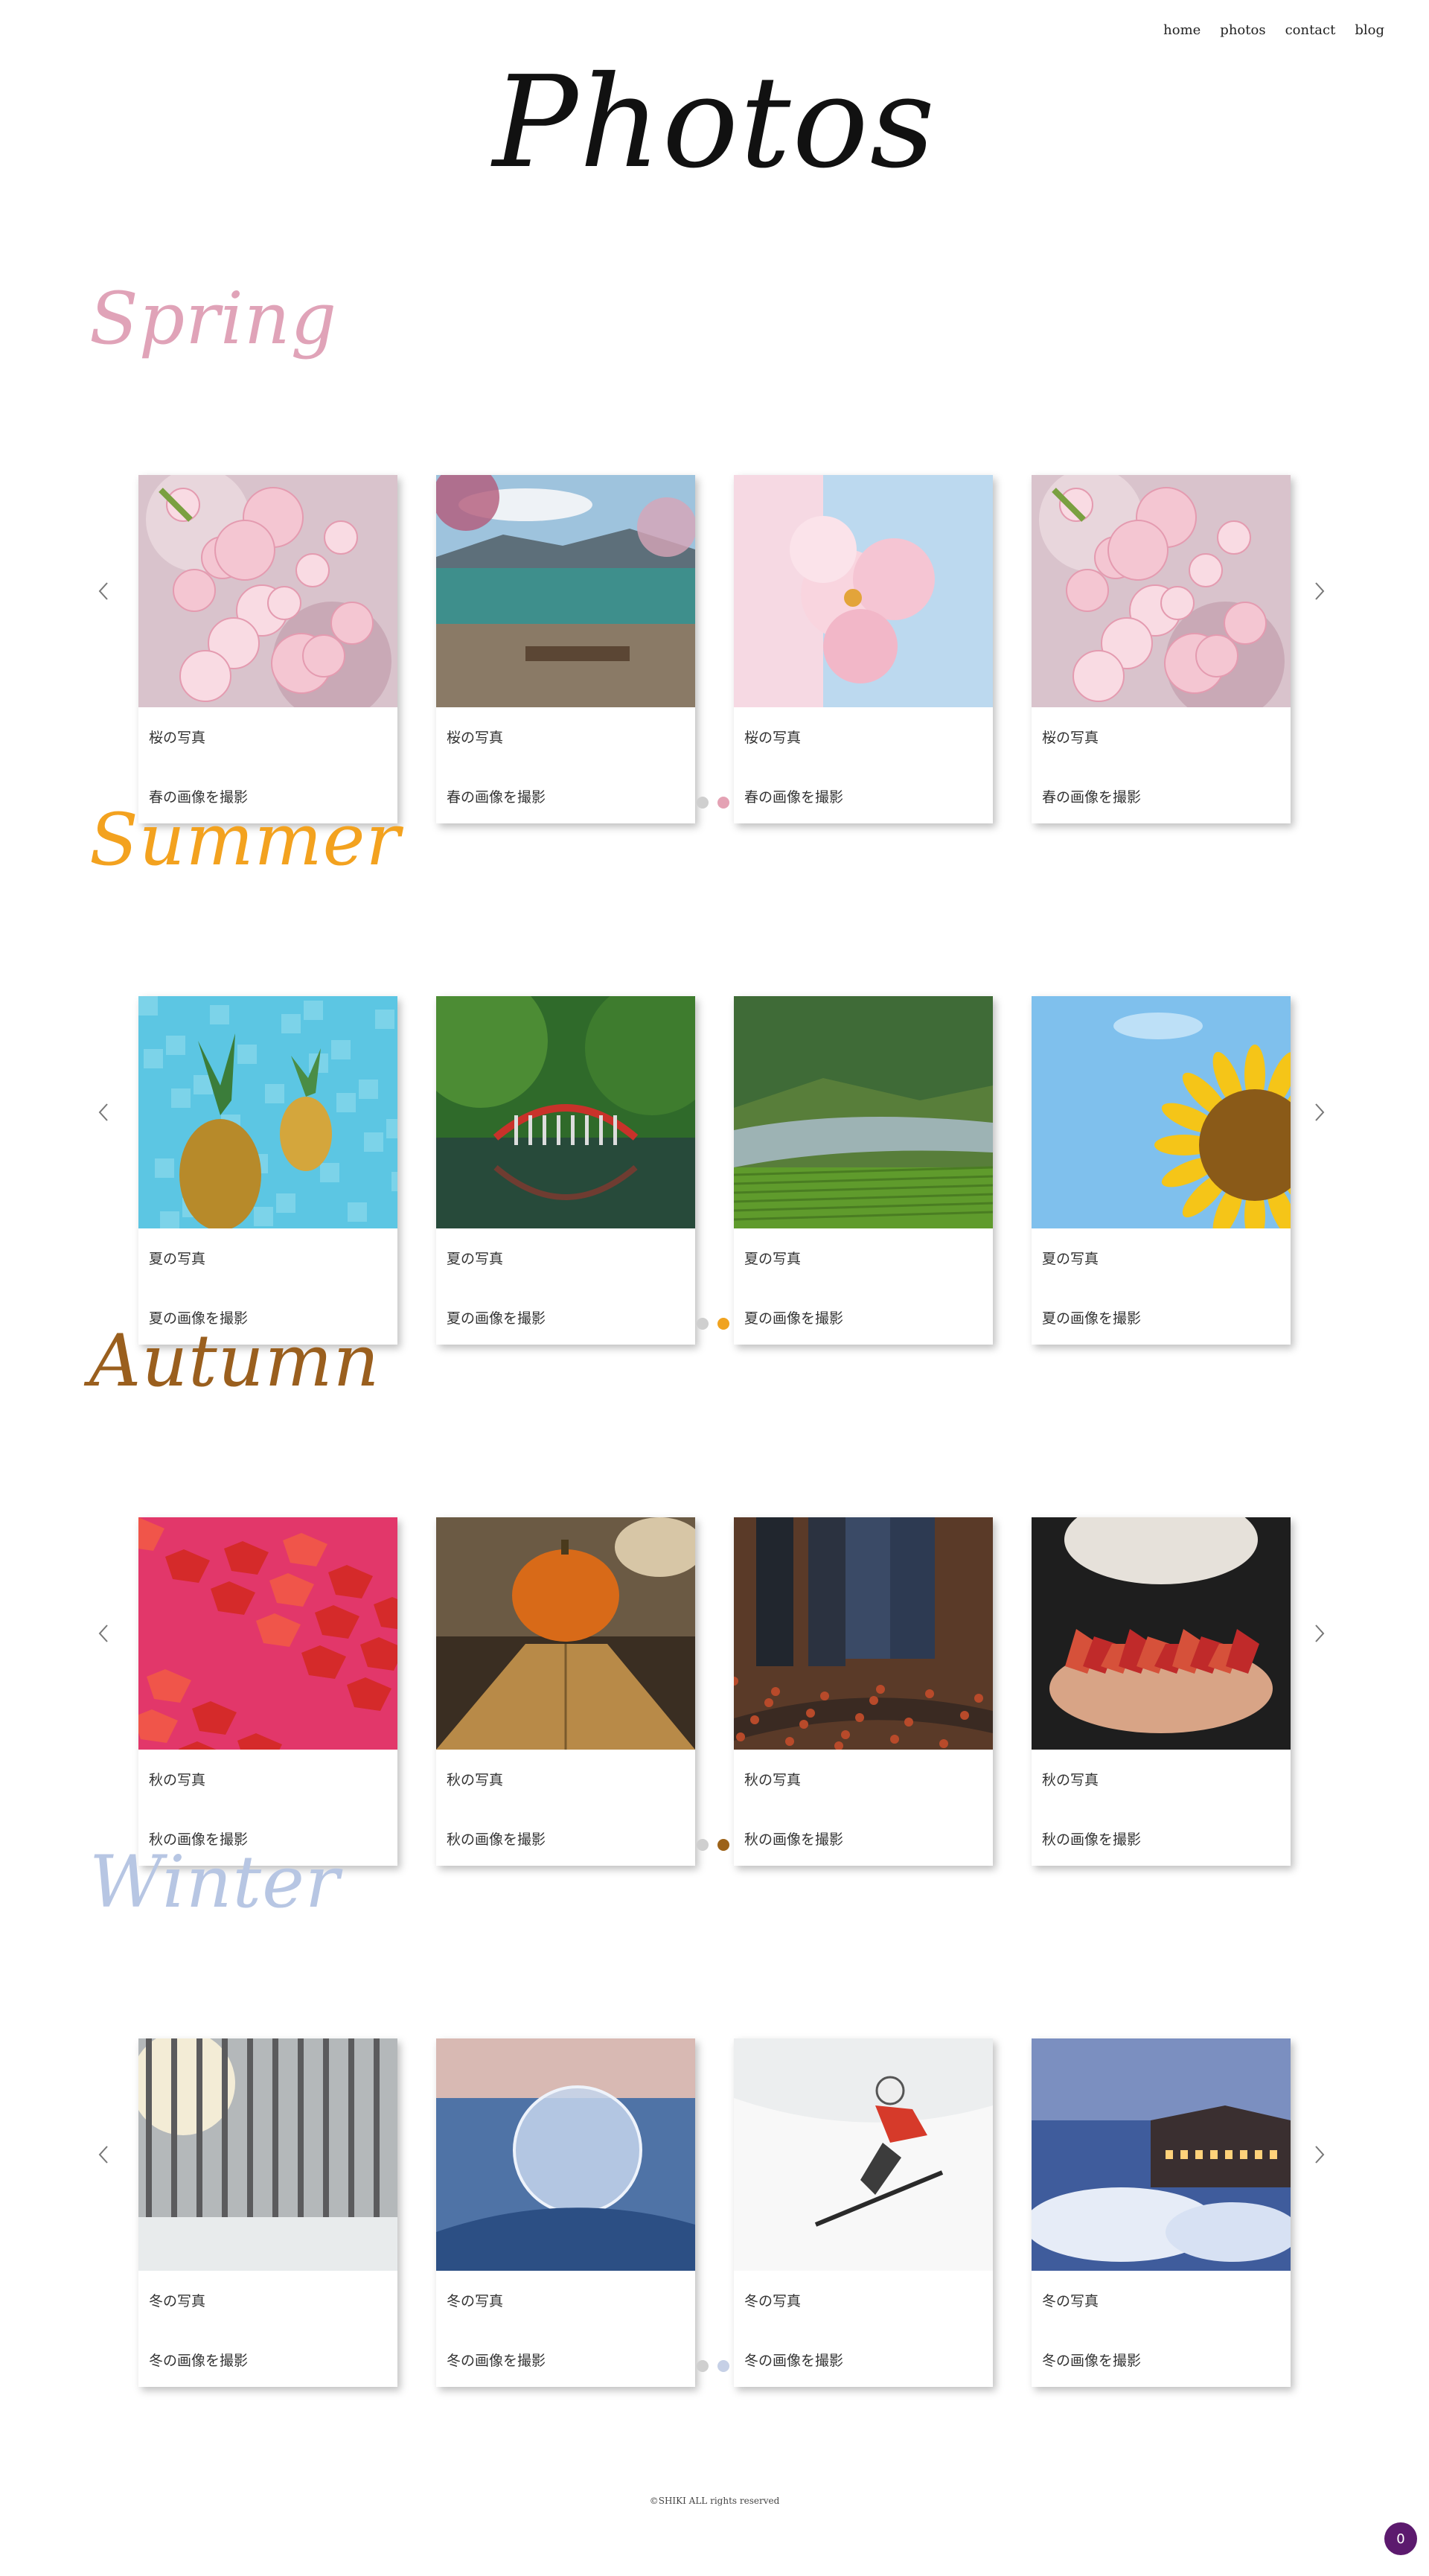 This screenshot has height=2576, width=1429. Describe the element at coordinates (1310, 30) in the screenshot. I see `nav-contact-link: contact` at that location.